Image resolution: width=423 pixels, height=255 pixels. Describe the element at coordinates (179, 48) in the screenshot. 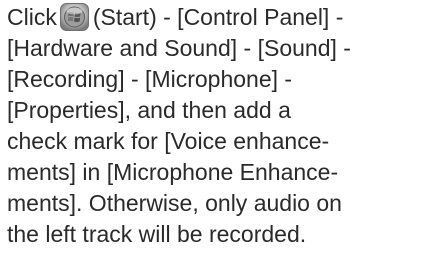

I see `instruction-line-2: [Hardware and Sound] - [Sound] -` at that location.